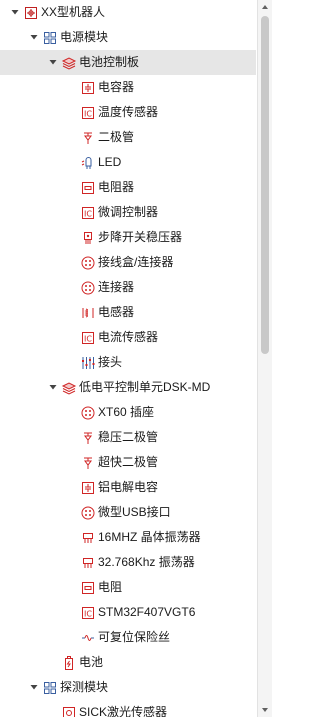 The height and width of the screenshot is (720, 320). I want to click on tree-item: 电容器, so click(128, 87).